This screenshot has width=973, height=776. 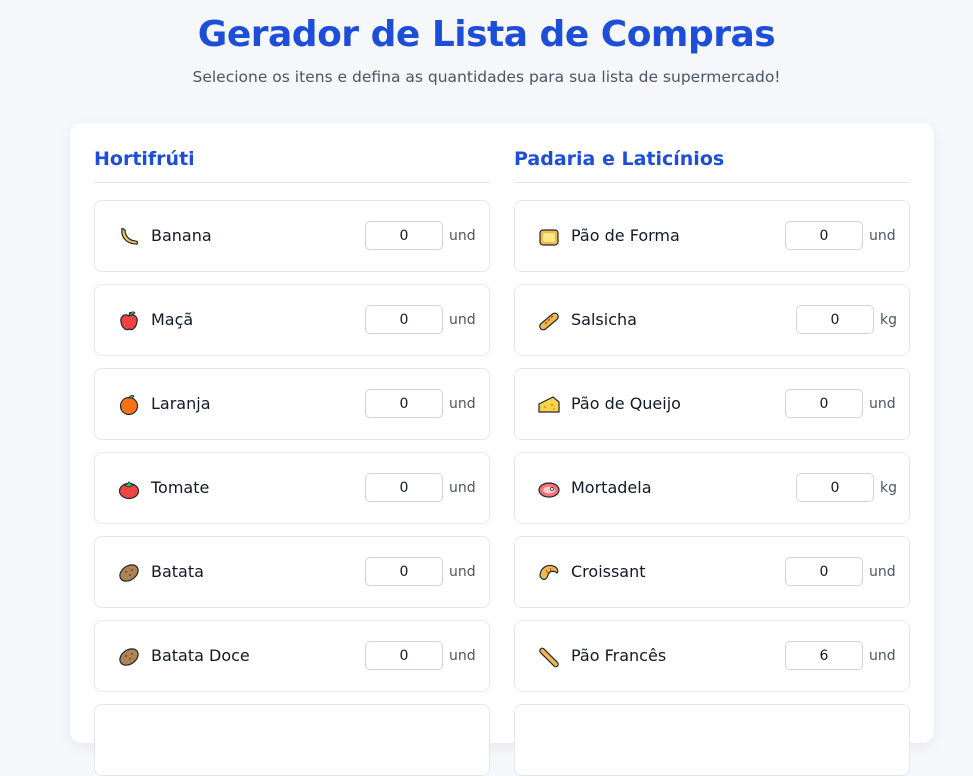 I want to click on list-item: Pão de Queijo 0 und, so click(x=712, y=404).